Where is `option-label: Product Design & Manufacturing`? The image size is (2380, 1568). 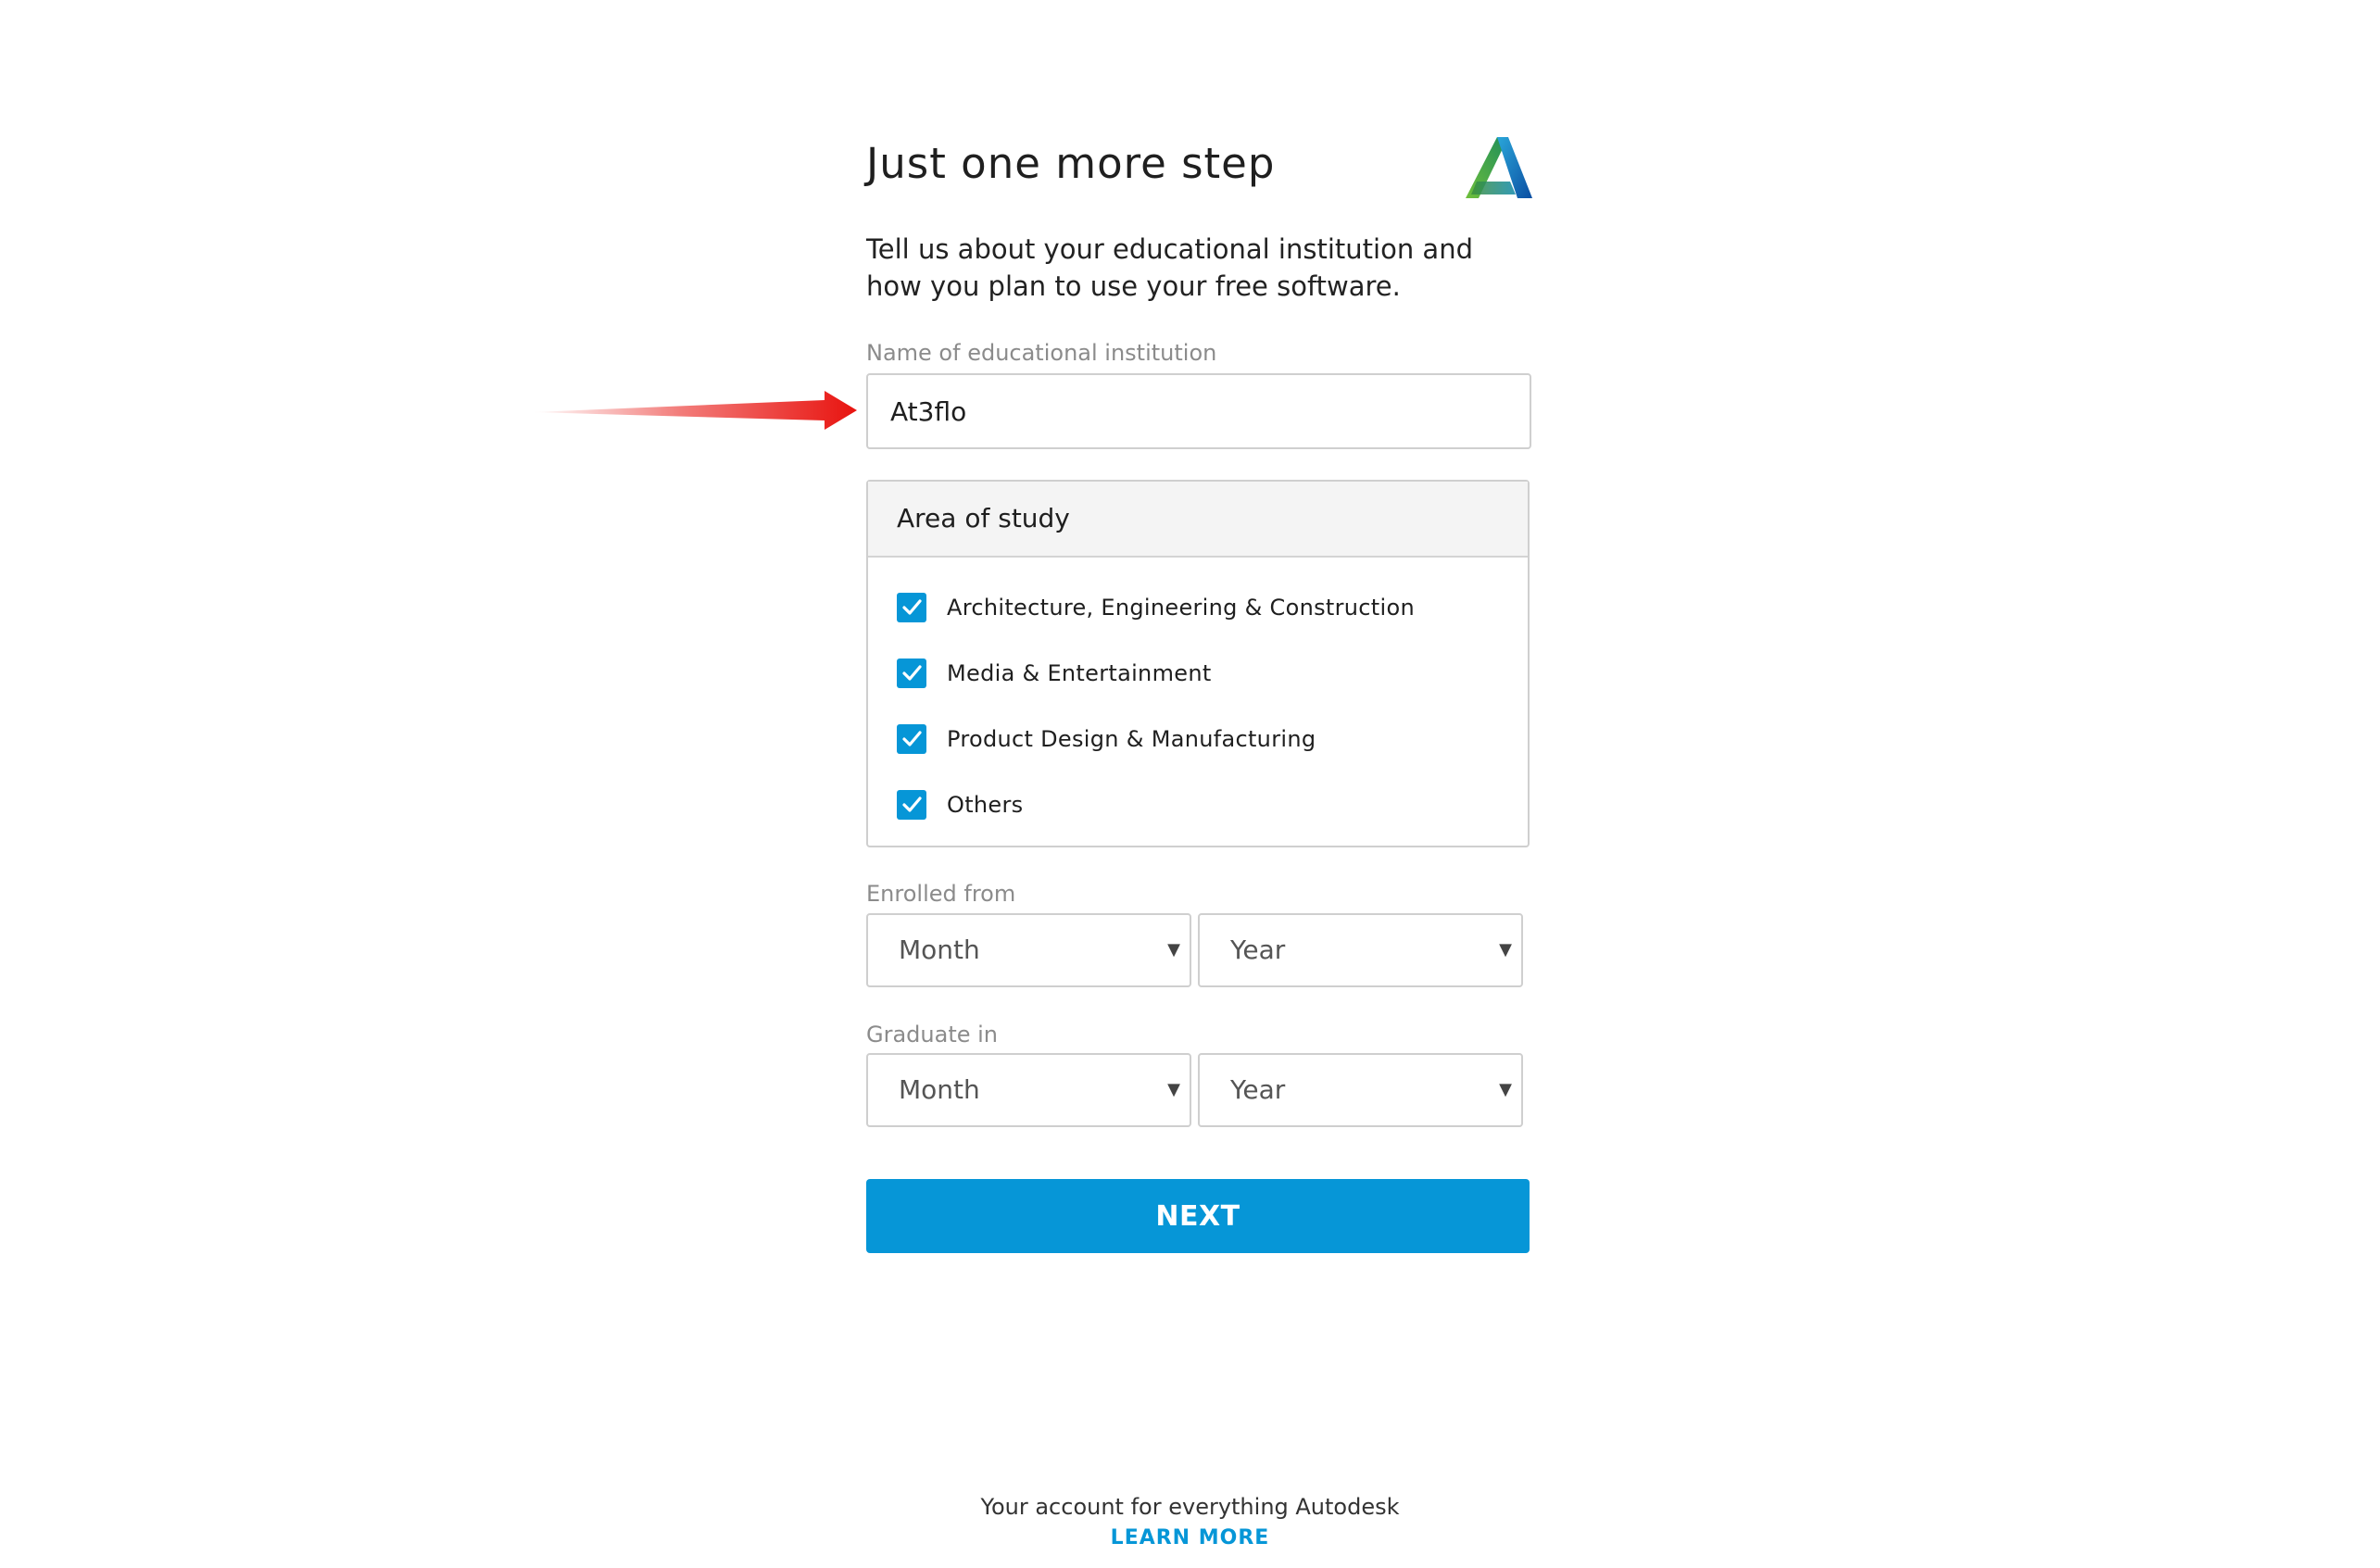 option-label: Product Design & Manufacturing is located at coordinates (1131, 738).